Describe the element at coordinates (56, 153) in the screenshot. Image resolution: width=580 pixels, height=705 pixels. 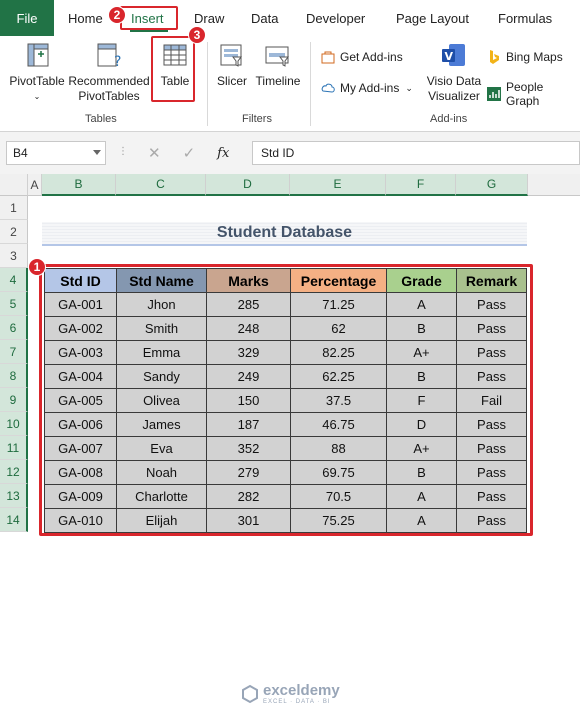
I see `name-box: B4` at that location.